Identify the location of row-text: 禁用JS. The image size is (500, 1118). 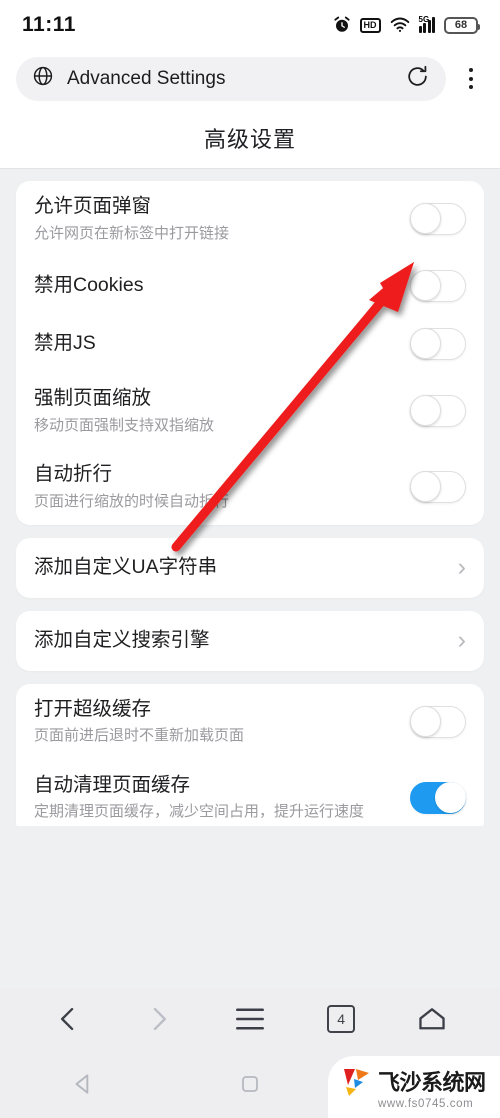
(216, 344).